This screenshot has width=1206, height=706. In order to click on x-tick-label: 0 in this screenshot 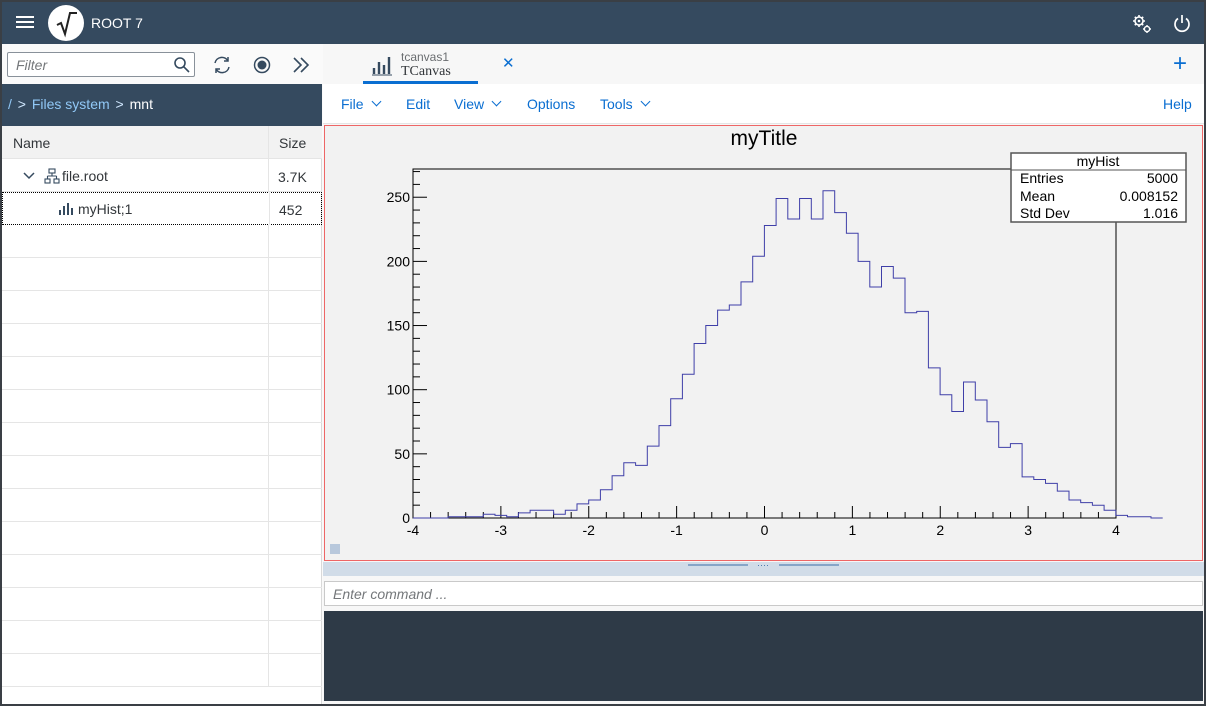, I will do `click(765, 530)`.